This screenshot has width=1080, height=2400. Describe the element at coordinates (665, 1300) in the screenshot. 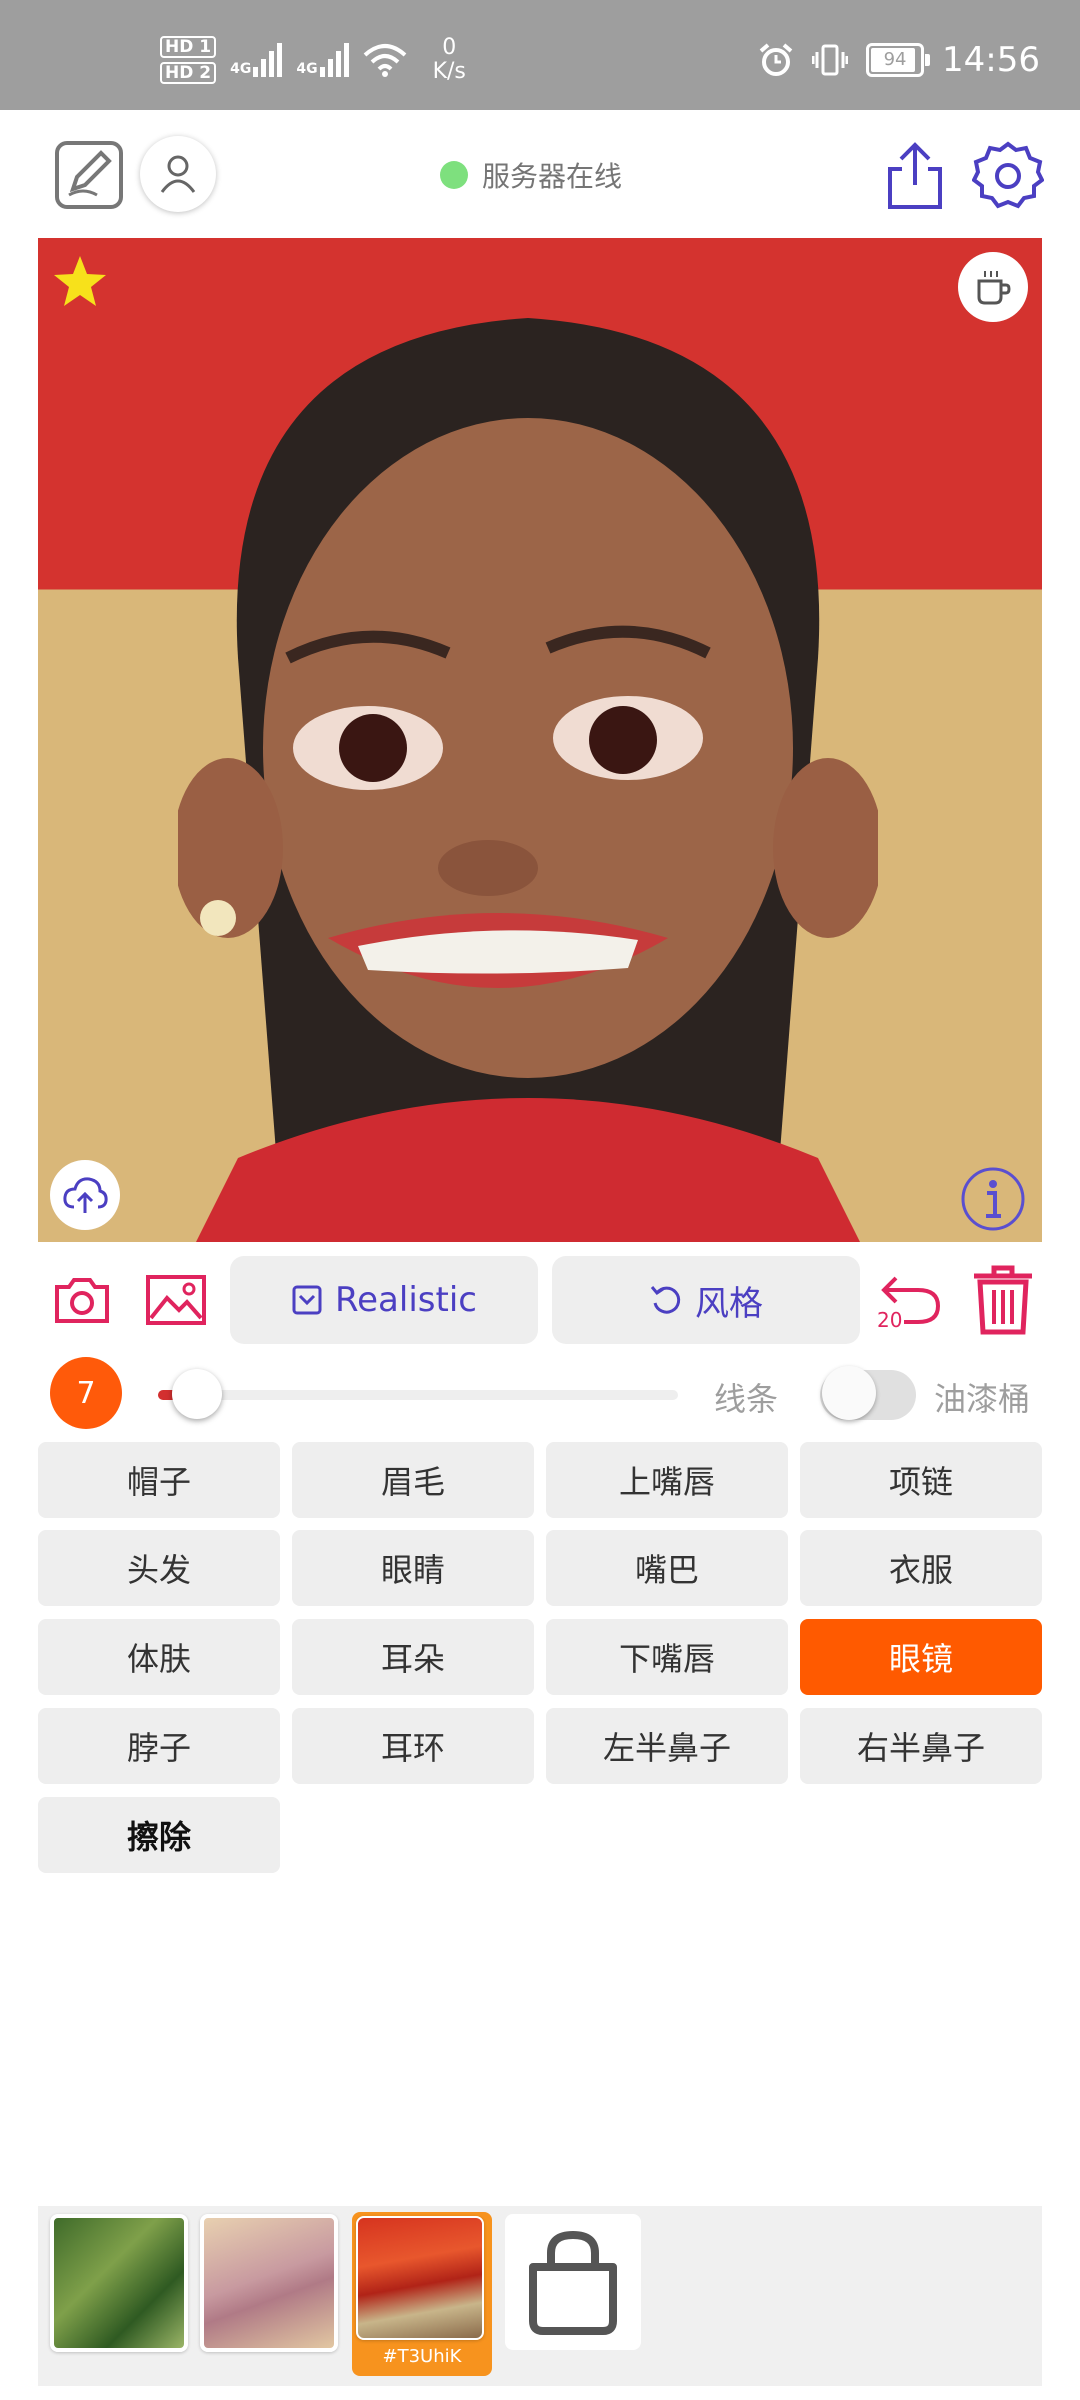

I see `refresh-icon` at that location.